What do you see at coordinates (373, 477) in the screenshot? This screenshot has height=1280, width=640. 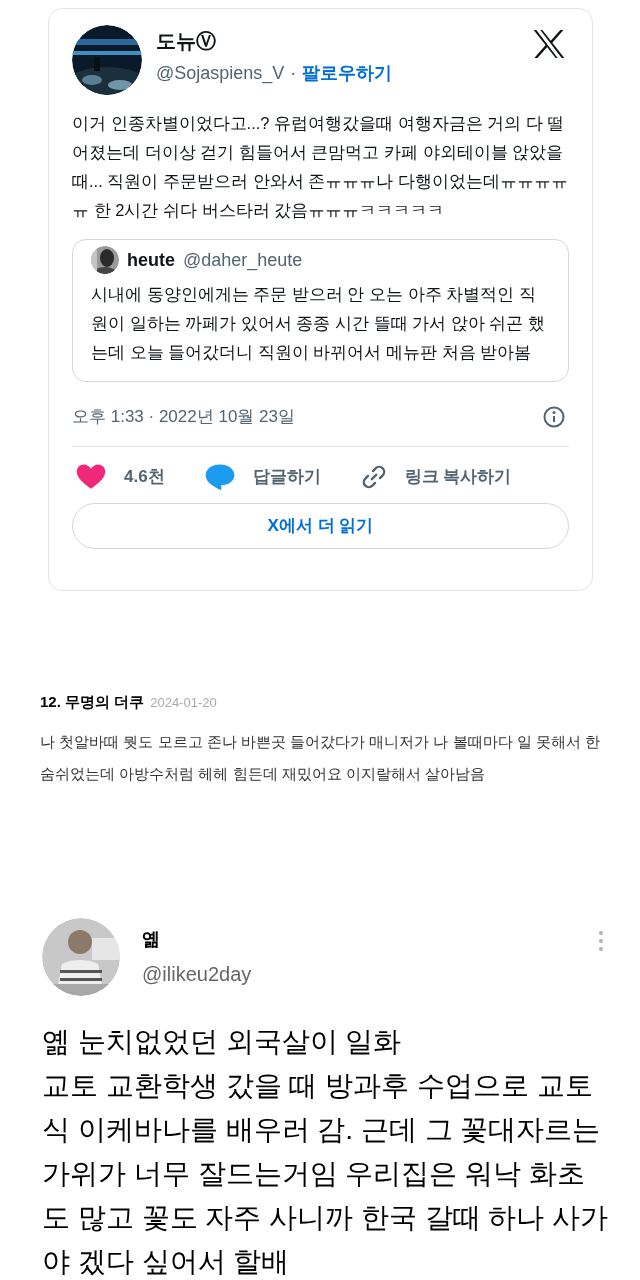 I see `link-icon` at bounding box center [373, 477].